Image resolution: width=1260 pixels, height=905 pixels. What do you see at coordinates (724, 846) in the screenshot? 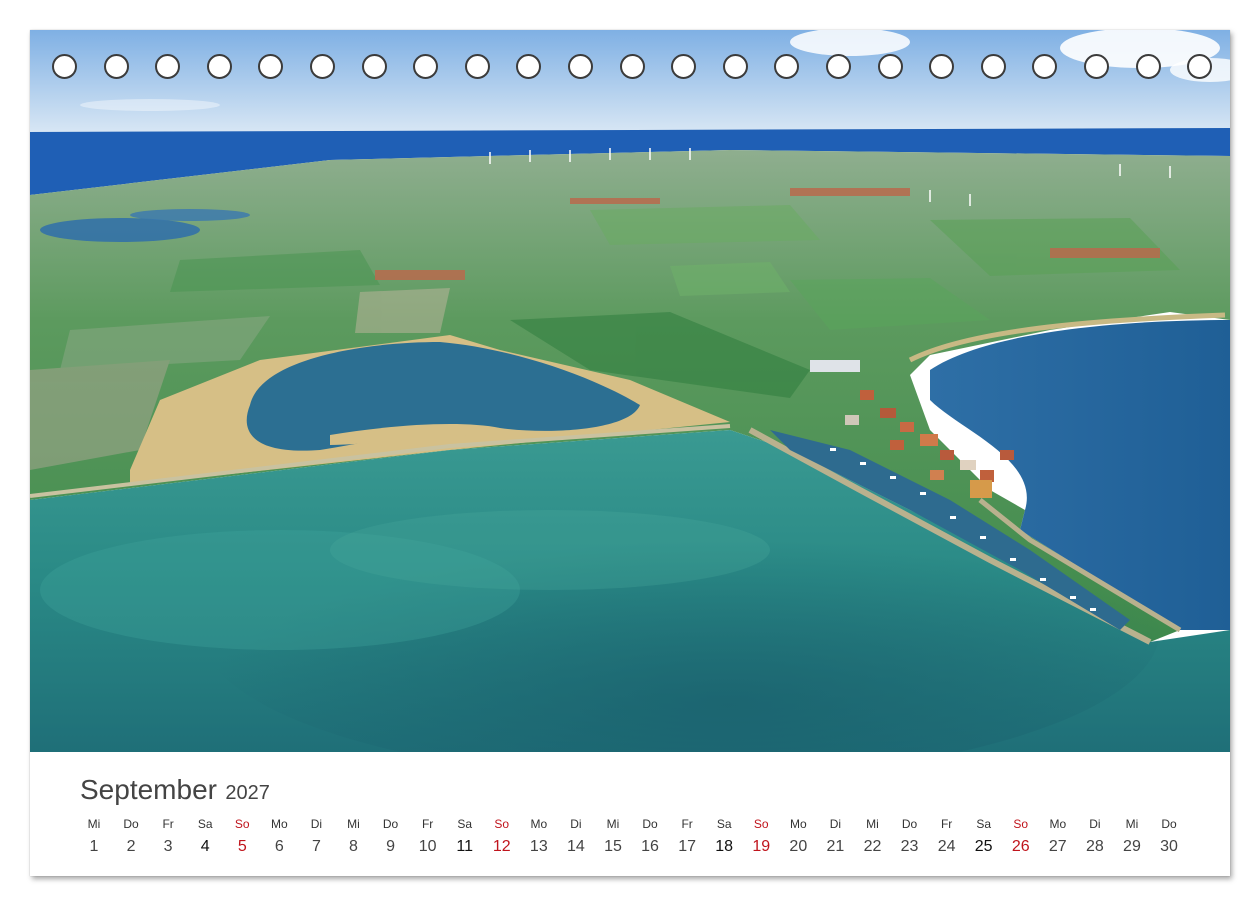
I see `day-number: 18` at bounding box center [724, 846].